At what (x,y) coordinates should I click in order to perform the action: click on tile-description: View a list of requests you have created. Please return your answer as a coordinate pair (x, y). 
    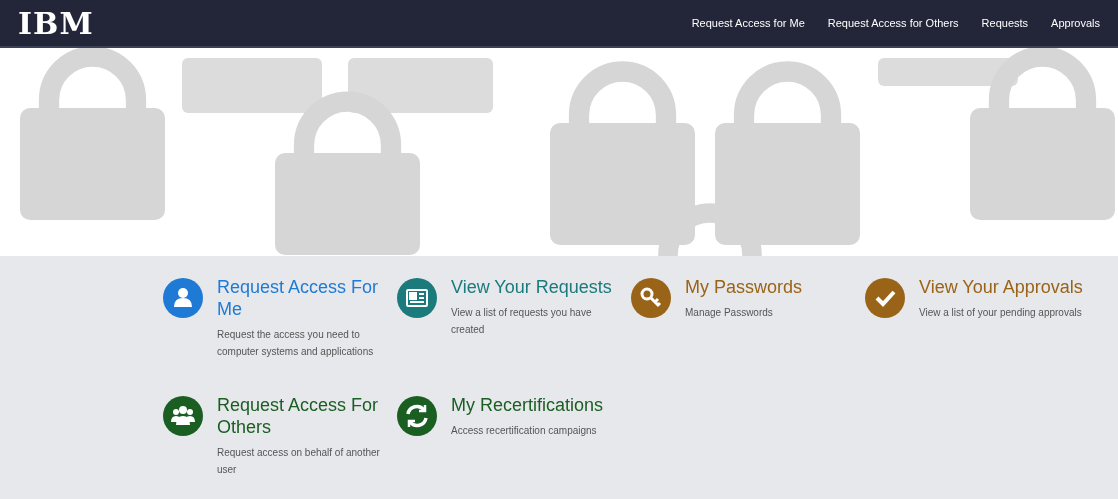
    Looking at the image, I should click on (522, 321).